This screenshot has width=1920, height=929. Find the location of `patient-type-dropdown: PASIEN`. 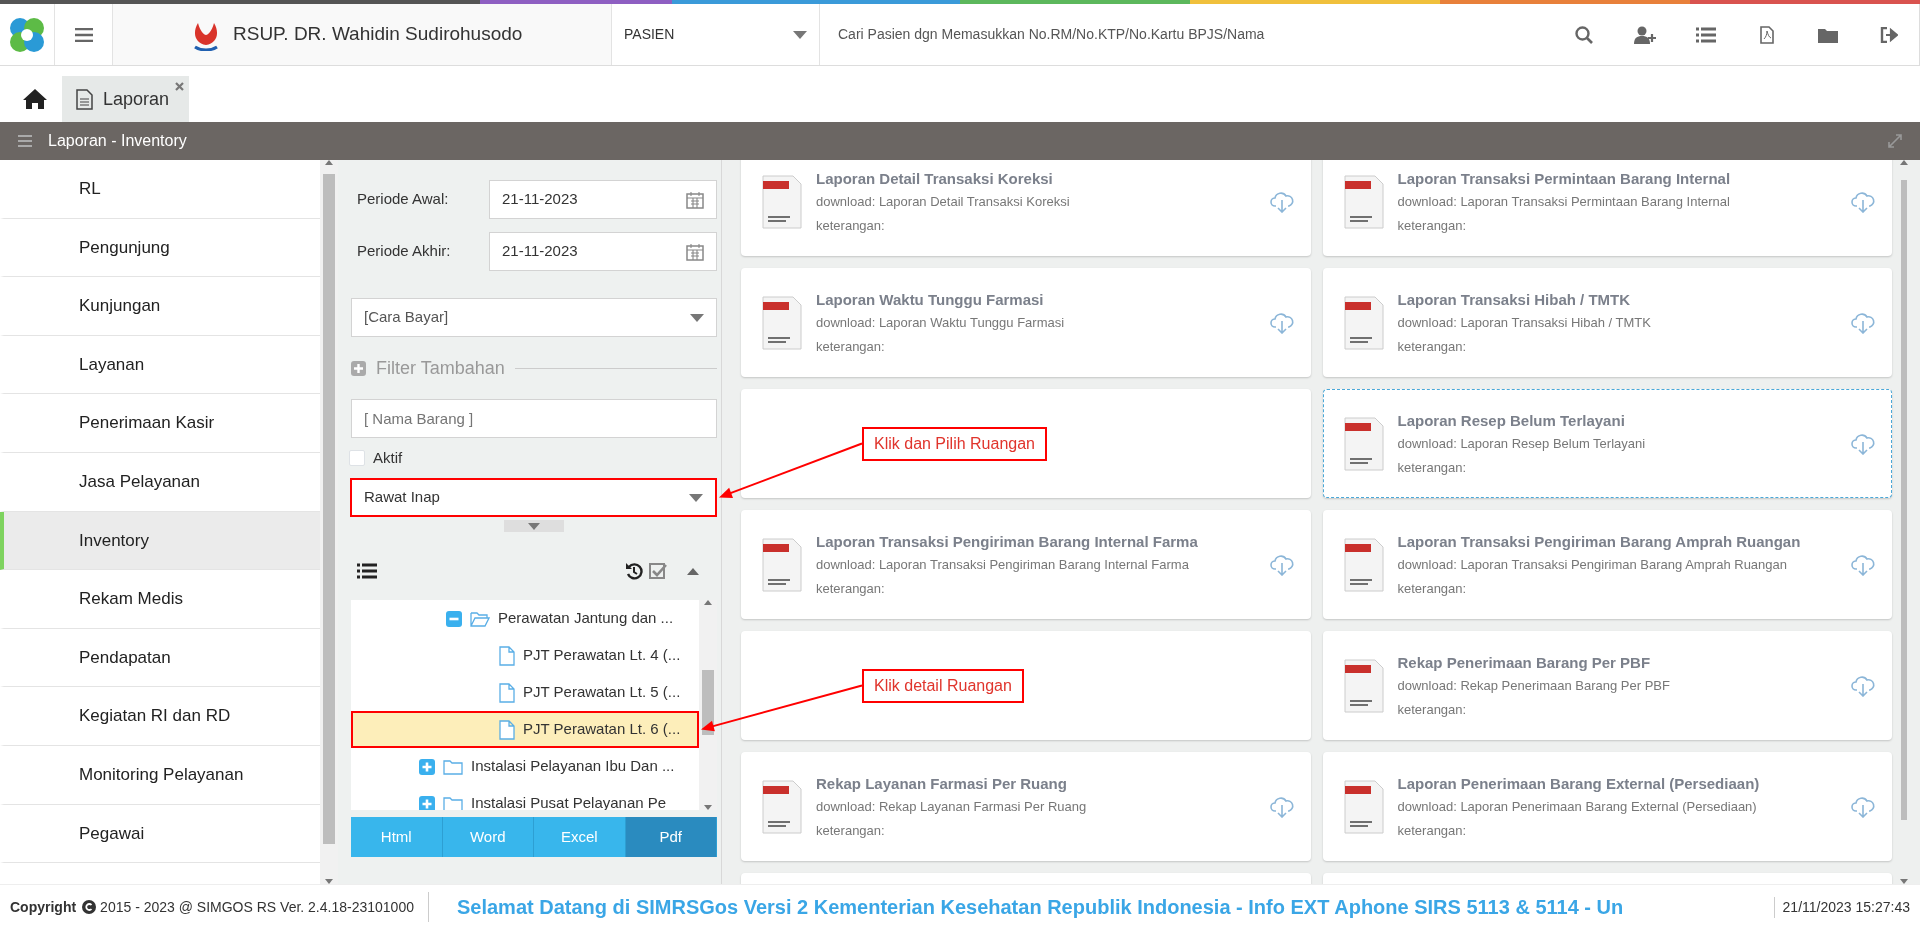

patient-type-dropdown: PASIEN is located at coordinates (716, 34).